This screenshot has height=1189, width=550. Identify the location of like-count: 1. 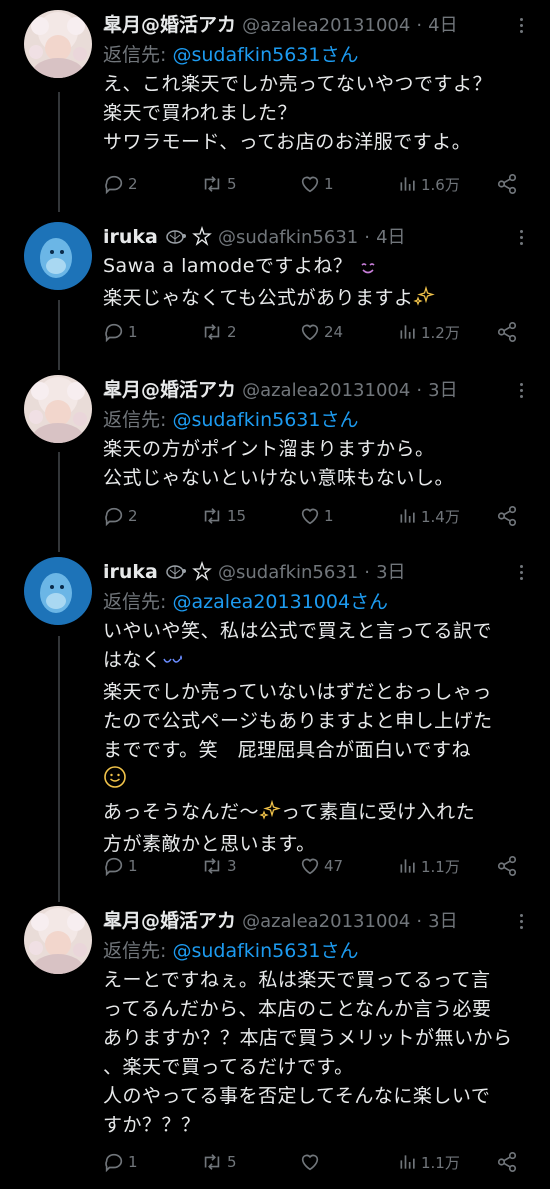
(329, 516).